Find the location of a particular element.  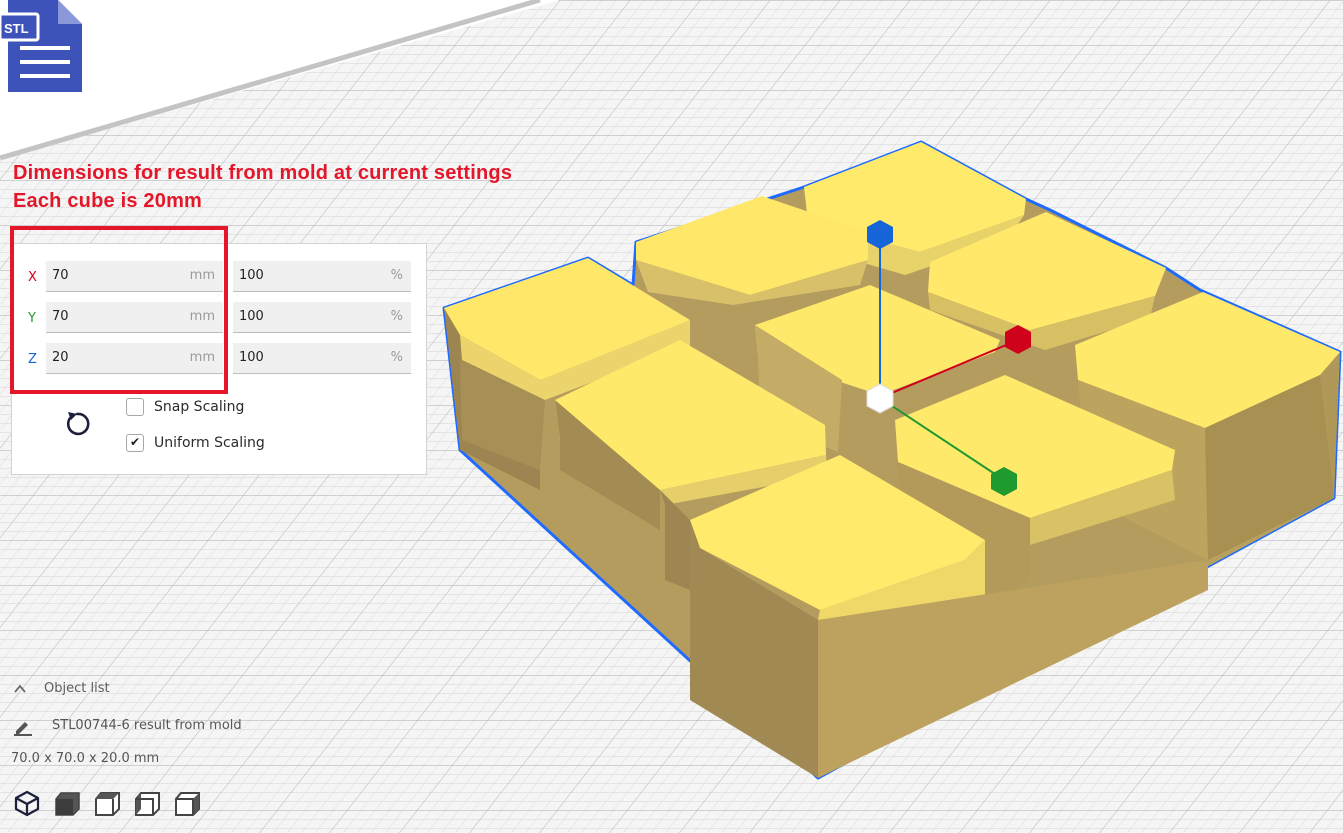

x-percent-value: 100 is located at coordinates (251, 275).